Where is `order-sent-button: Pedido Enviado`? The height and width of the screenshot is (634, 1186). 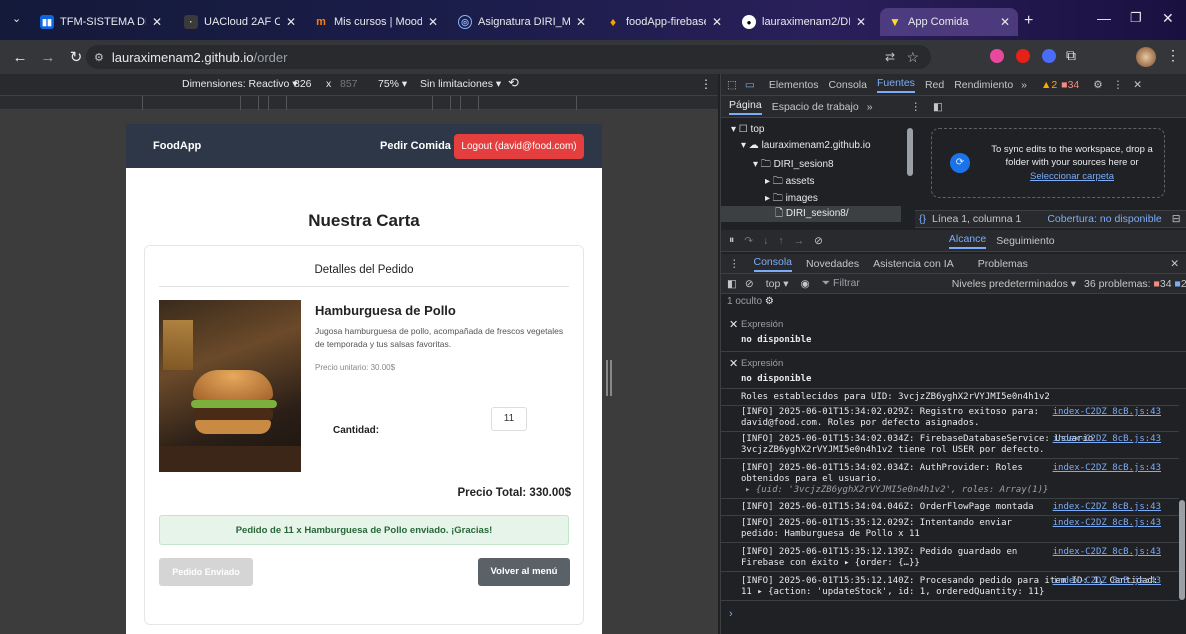 order-sent-button: Pedido Enviado is located at coordinates (206, 572).